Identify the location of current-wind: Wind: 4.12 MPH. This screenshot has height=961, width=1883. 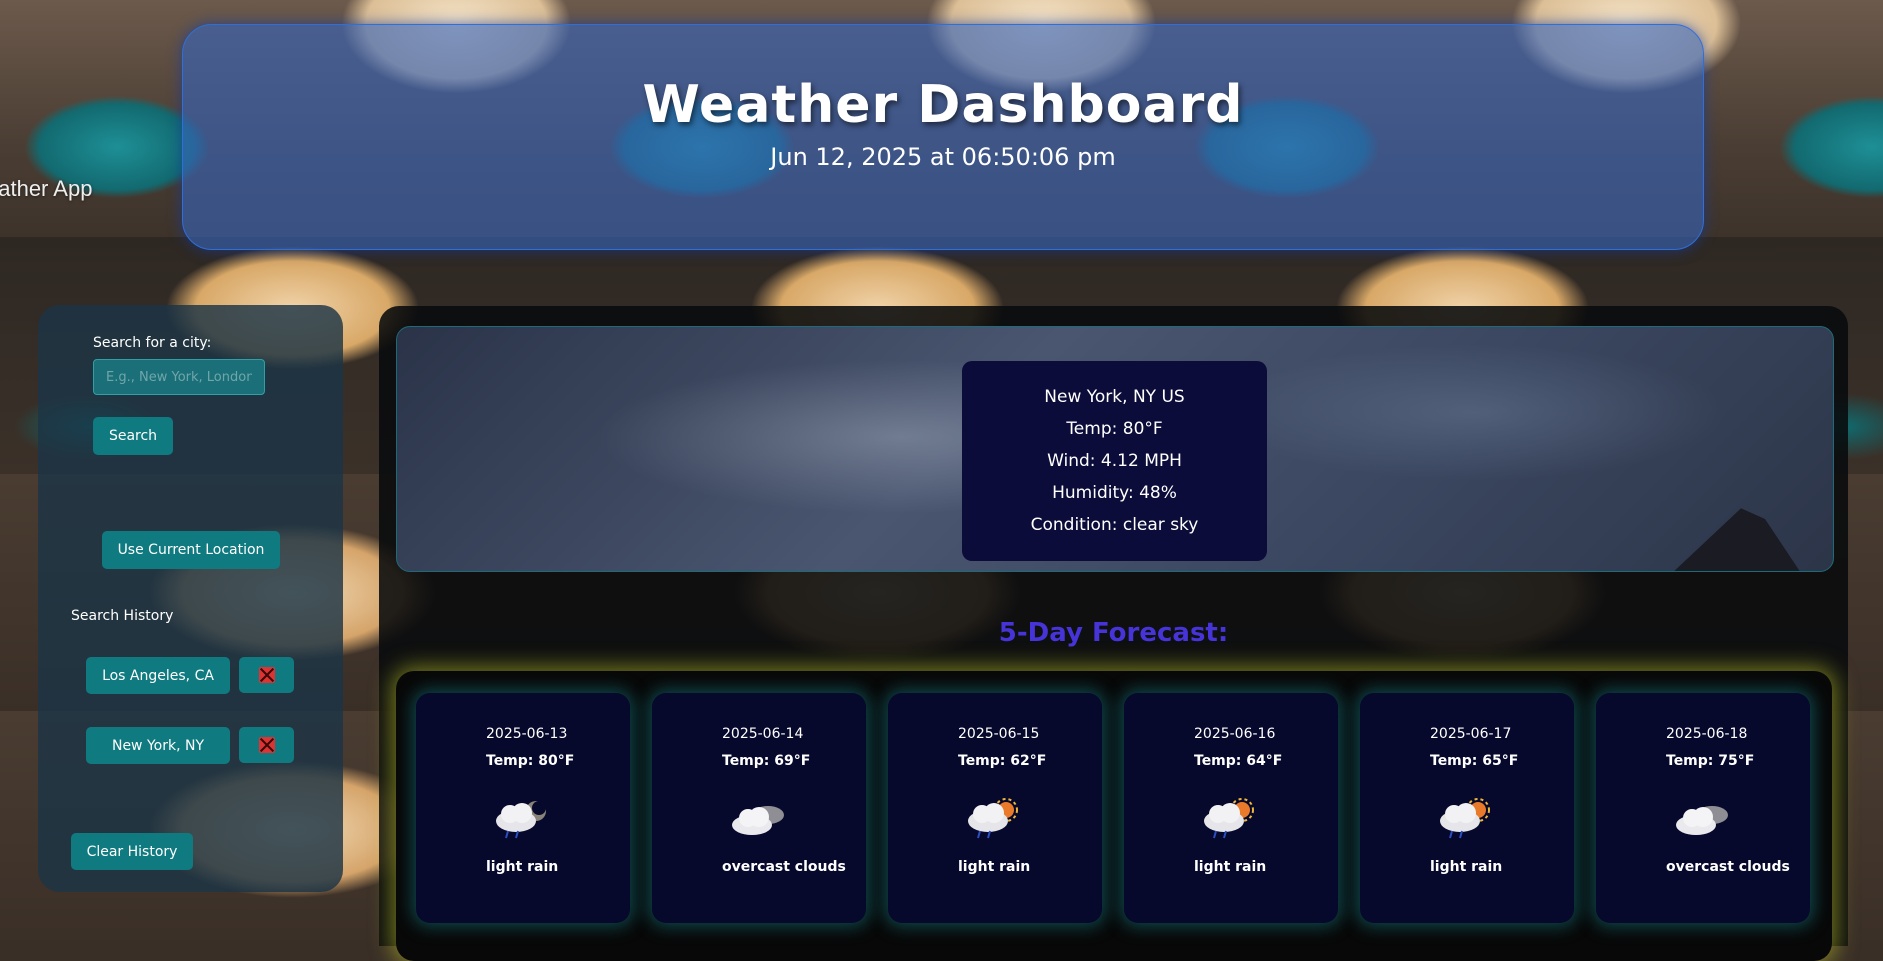
(1114, 461).